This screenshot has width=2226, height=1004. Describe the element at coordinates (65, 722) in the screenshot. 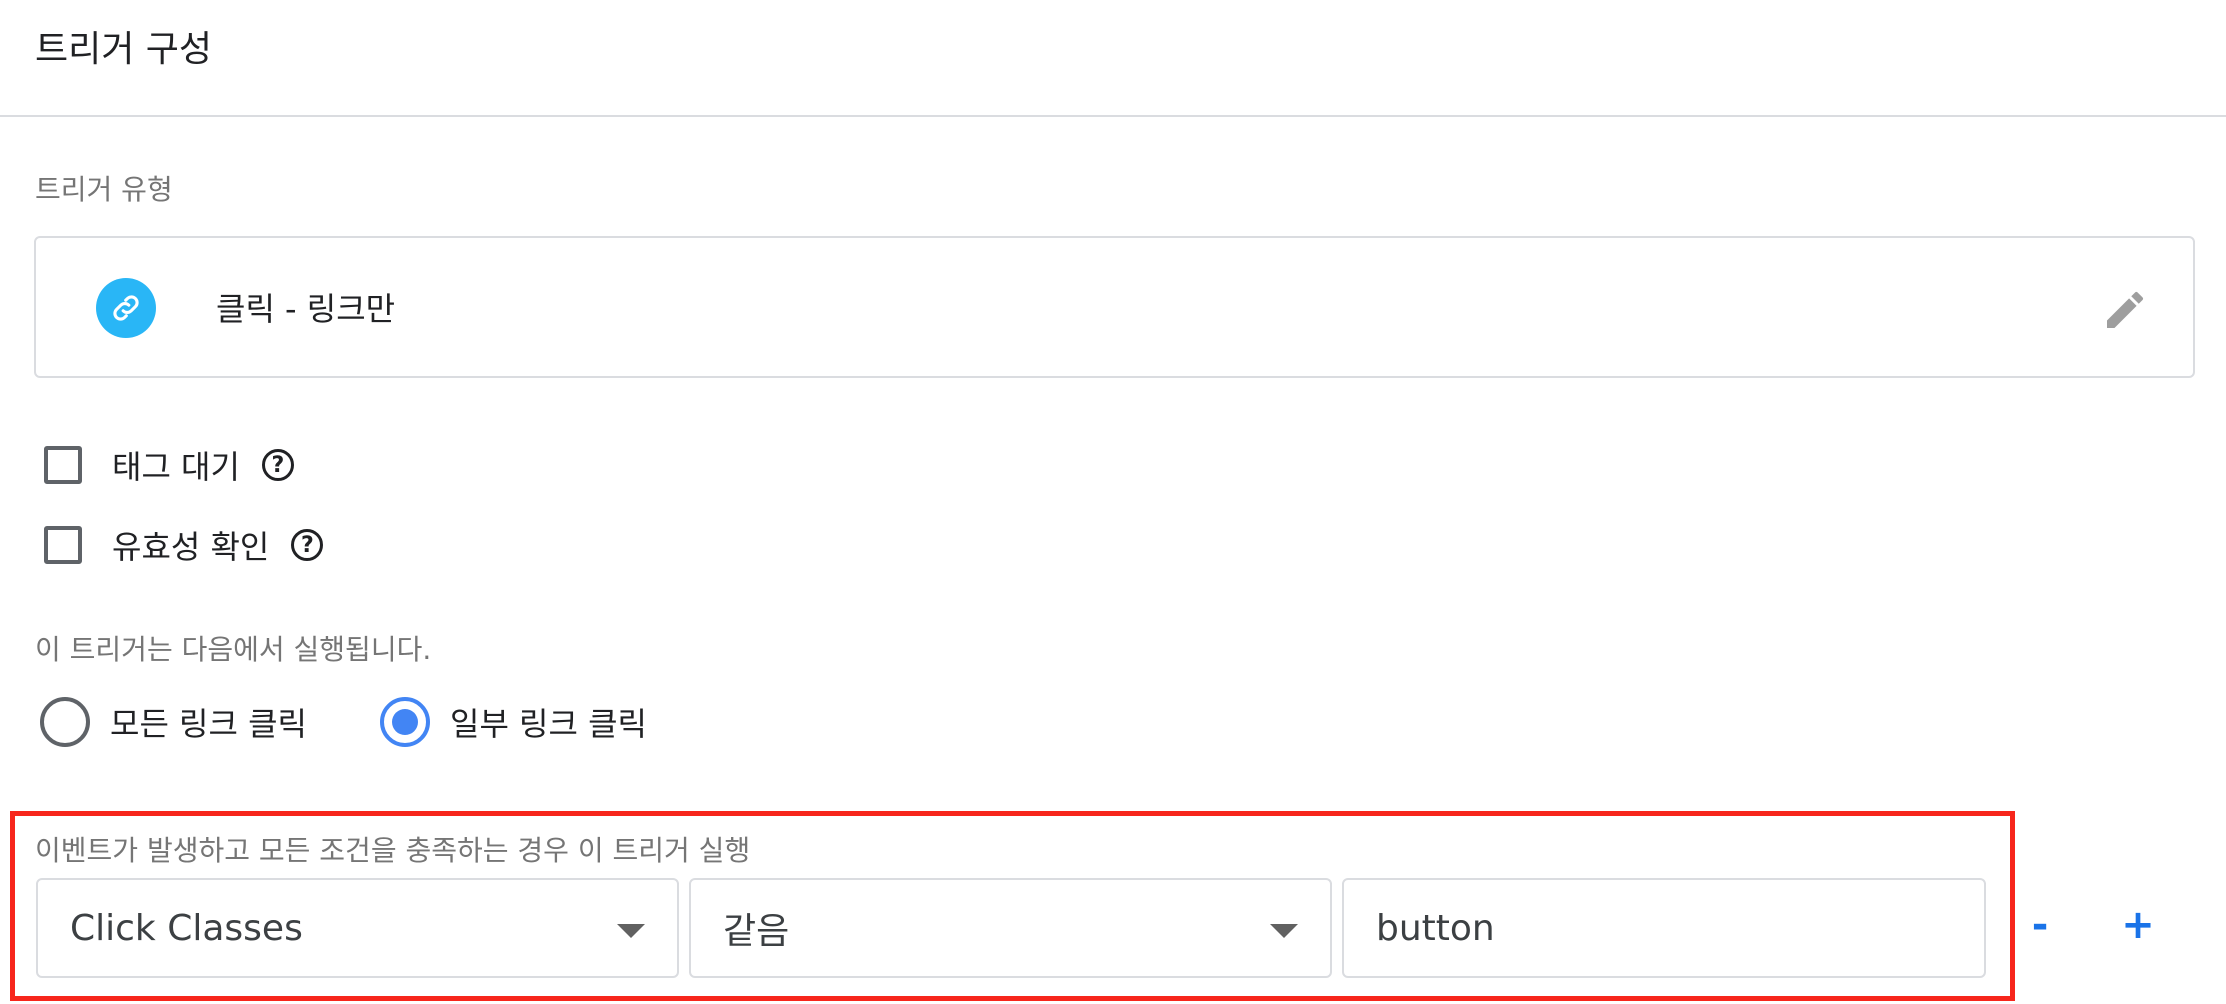

I see `radio-button-all` at that location.